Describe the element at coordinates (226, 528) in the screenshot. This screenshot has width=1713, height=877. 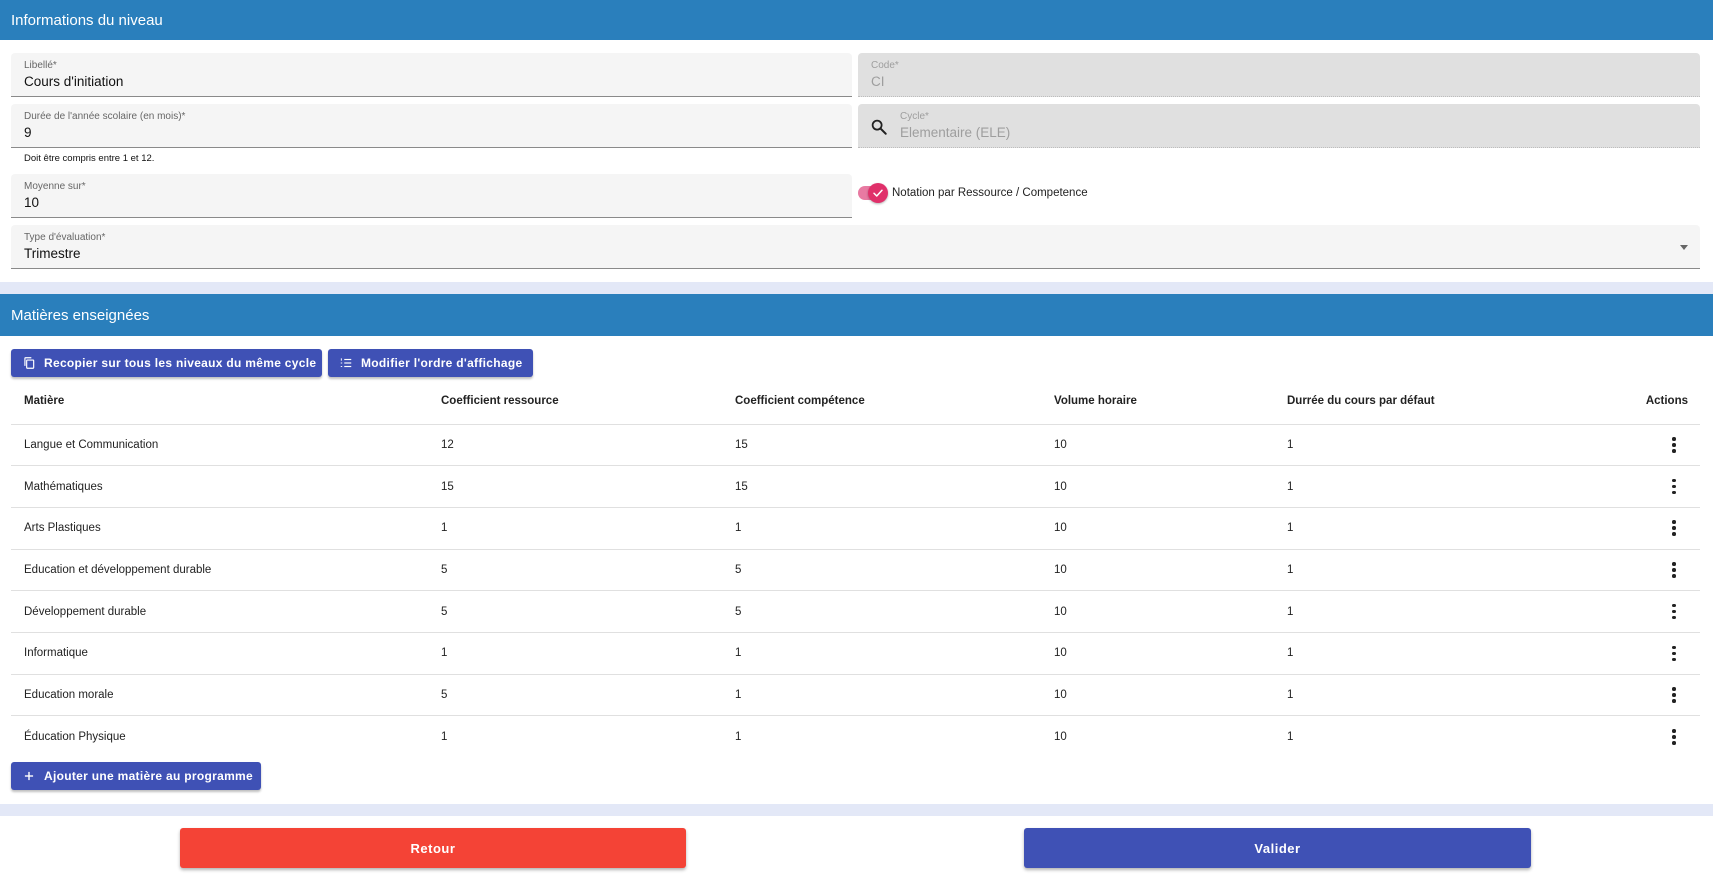
I see `table-cell: Arts Plastiques` at that location.